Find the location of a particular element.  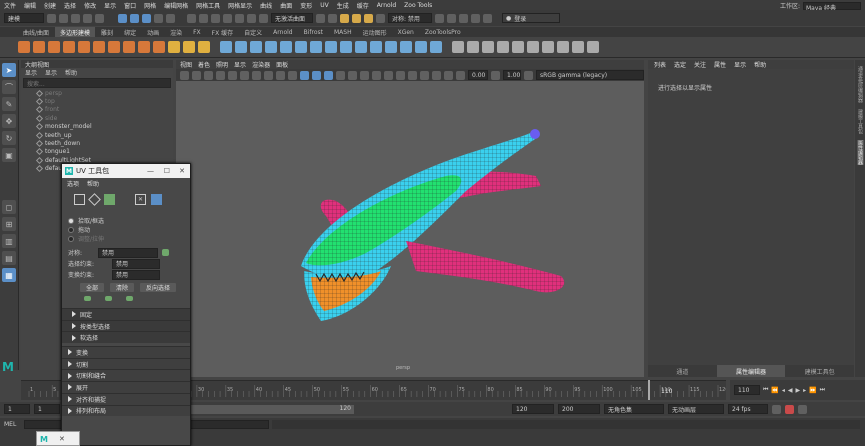

boolean-icon is located at coordinates (271, 47).